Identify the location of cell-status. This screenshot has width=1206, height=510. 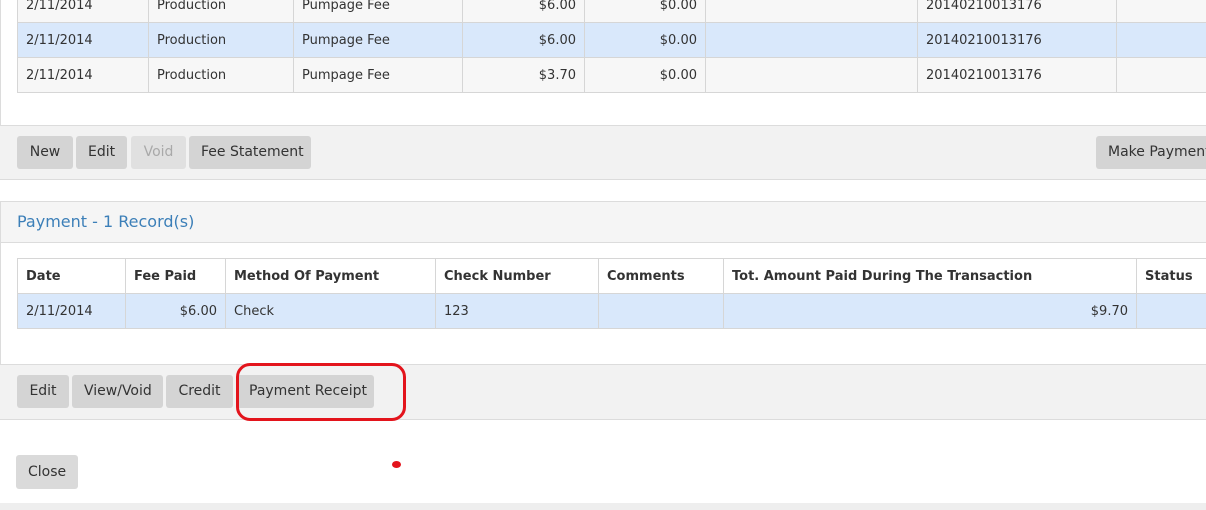
(1171, 311).